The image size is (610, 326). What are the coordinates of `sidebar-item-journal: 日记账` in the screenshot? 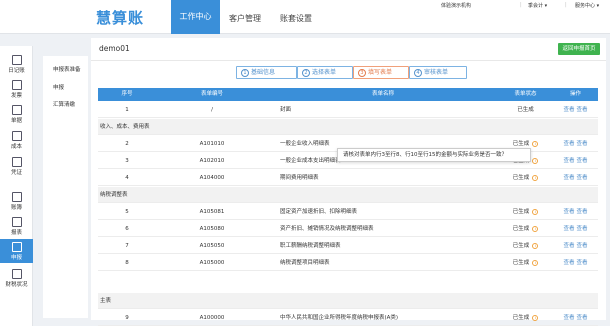 It's located at (16, 64).